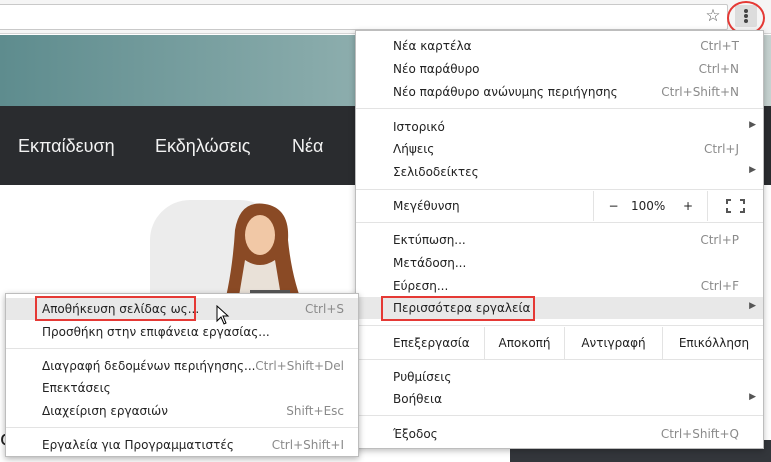 This screenshot has height=462, width=771. Describe the element at coordinates (436, 69) in the screenshot. I see `menu-item-label: Νέο παράθυρο` at that location.